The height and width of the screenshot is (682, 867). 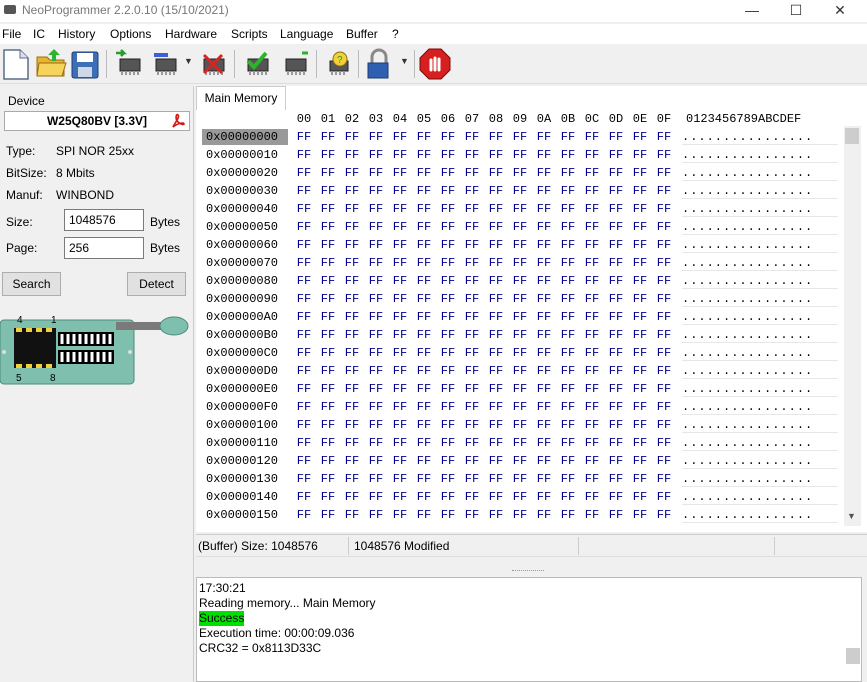 I want to click on new-file-icon, so click(x=17, y=64).